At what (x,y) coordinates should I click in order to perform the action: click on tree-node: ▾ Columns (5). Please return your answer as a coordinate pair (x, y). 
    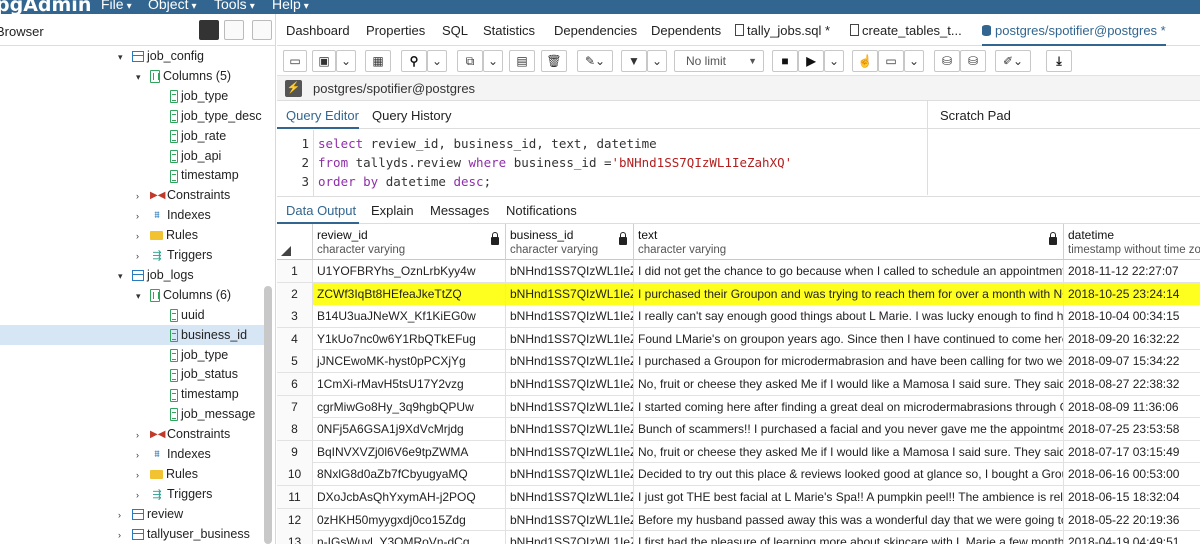
    Looking at the image, I should click on (183, 76).